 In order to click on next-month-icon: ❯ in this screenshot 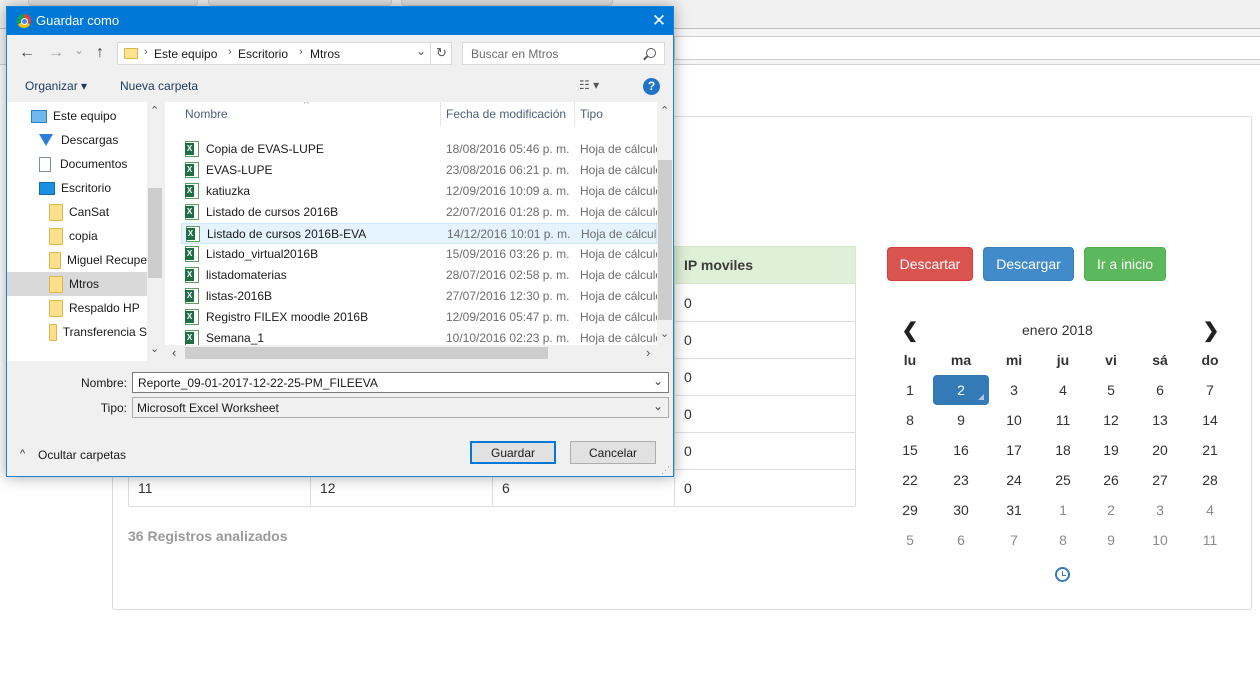, I will do `click(1211, 330)`.